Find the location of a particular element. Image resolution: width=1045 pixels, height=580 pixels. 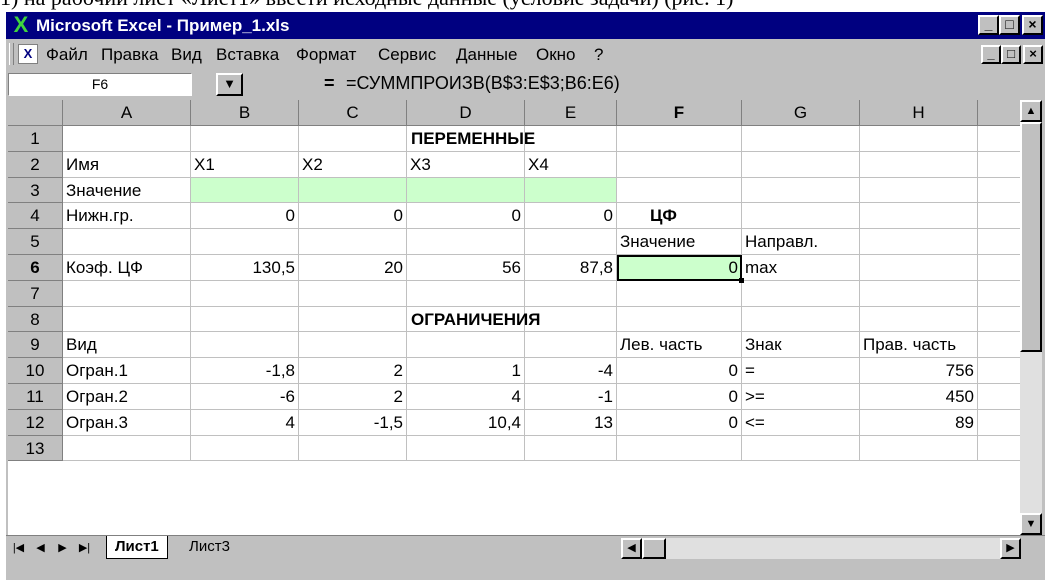

row-header-4: 4 is located at coordinates (35, 216).